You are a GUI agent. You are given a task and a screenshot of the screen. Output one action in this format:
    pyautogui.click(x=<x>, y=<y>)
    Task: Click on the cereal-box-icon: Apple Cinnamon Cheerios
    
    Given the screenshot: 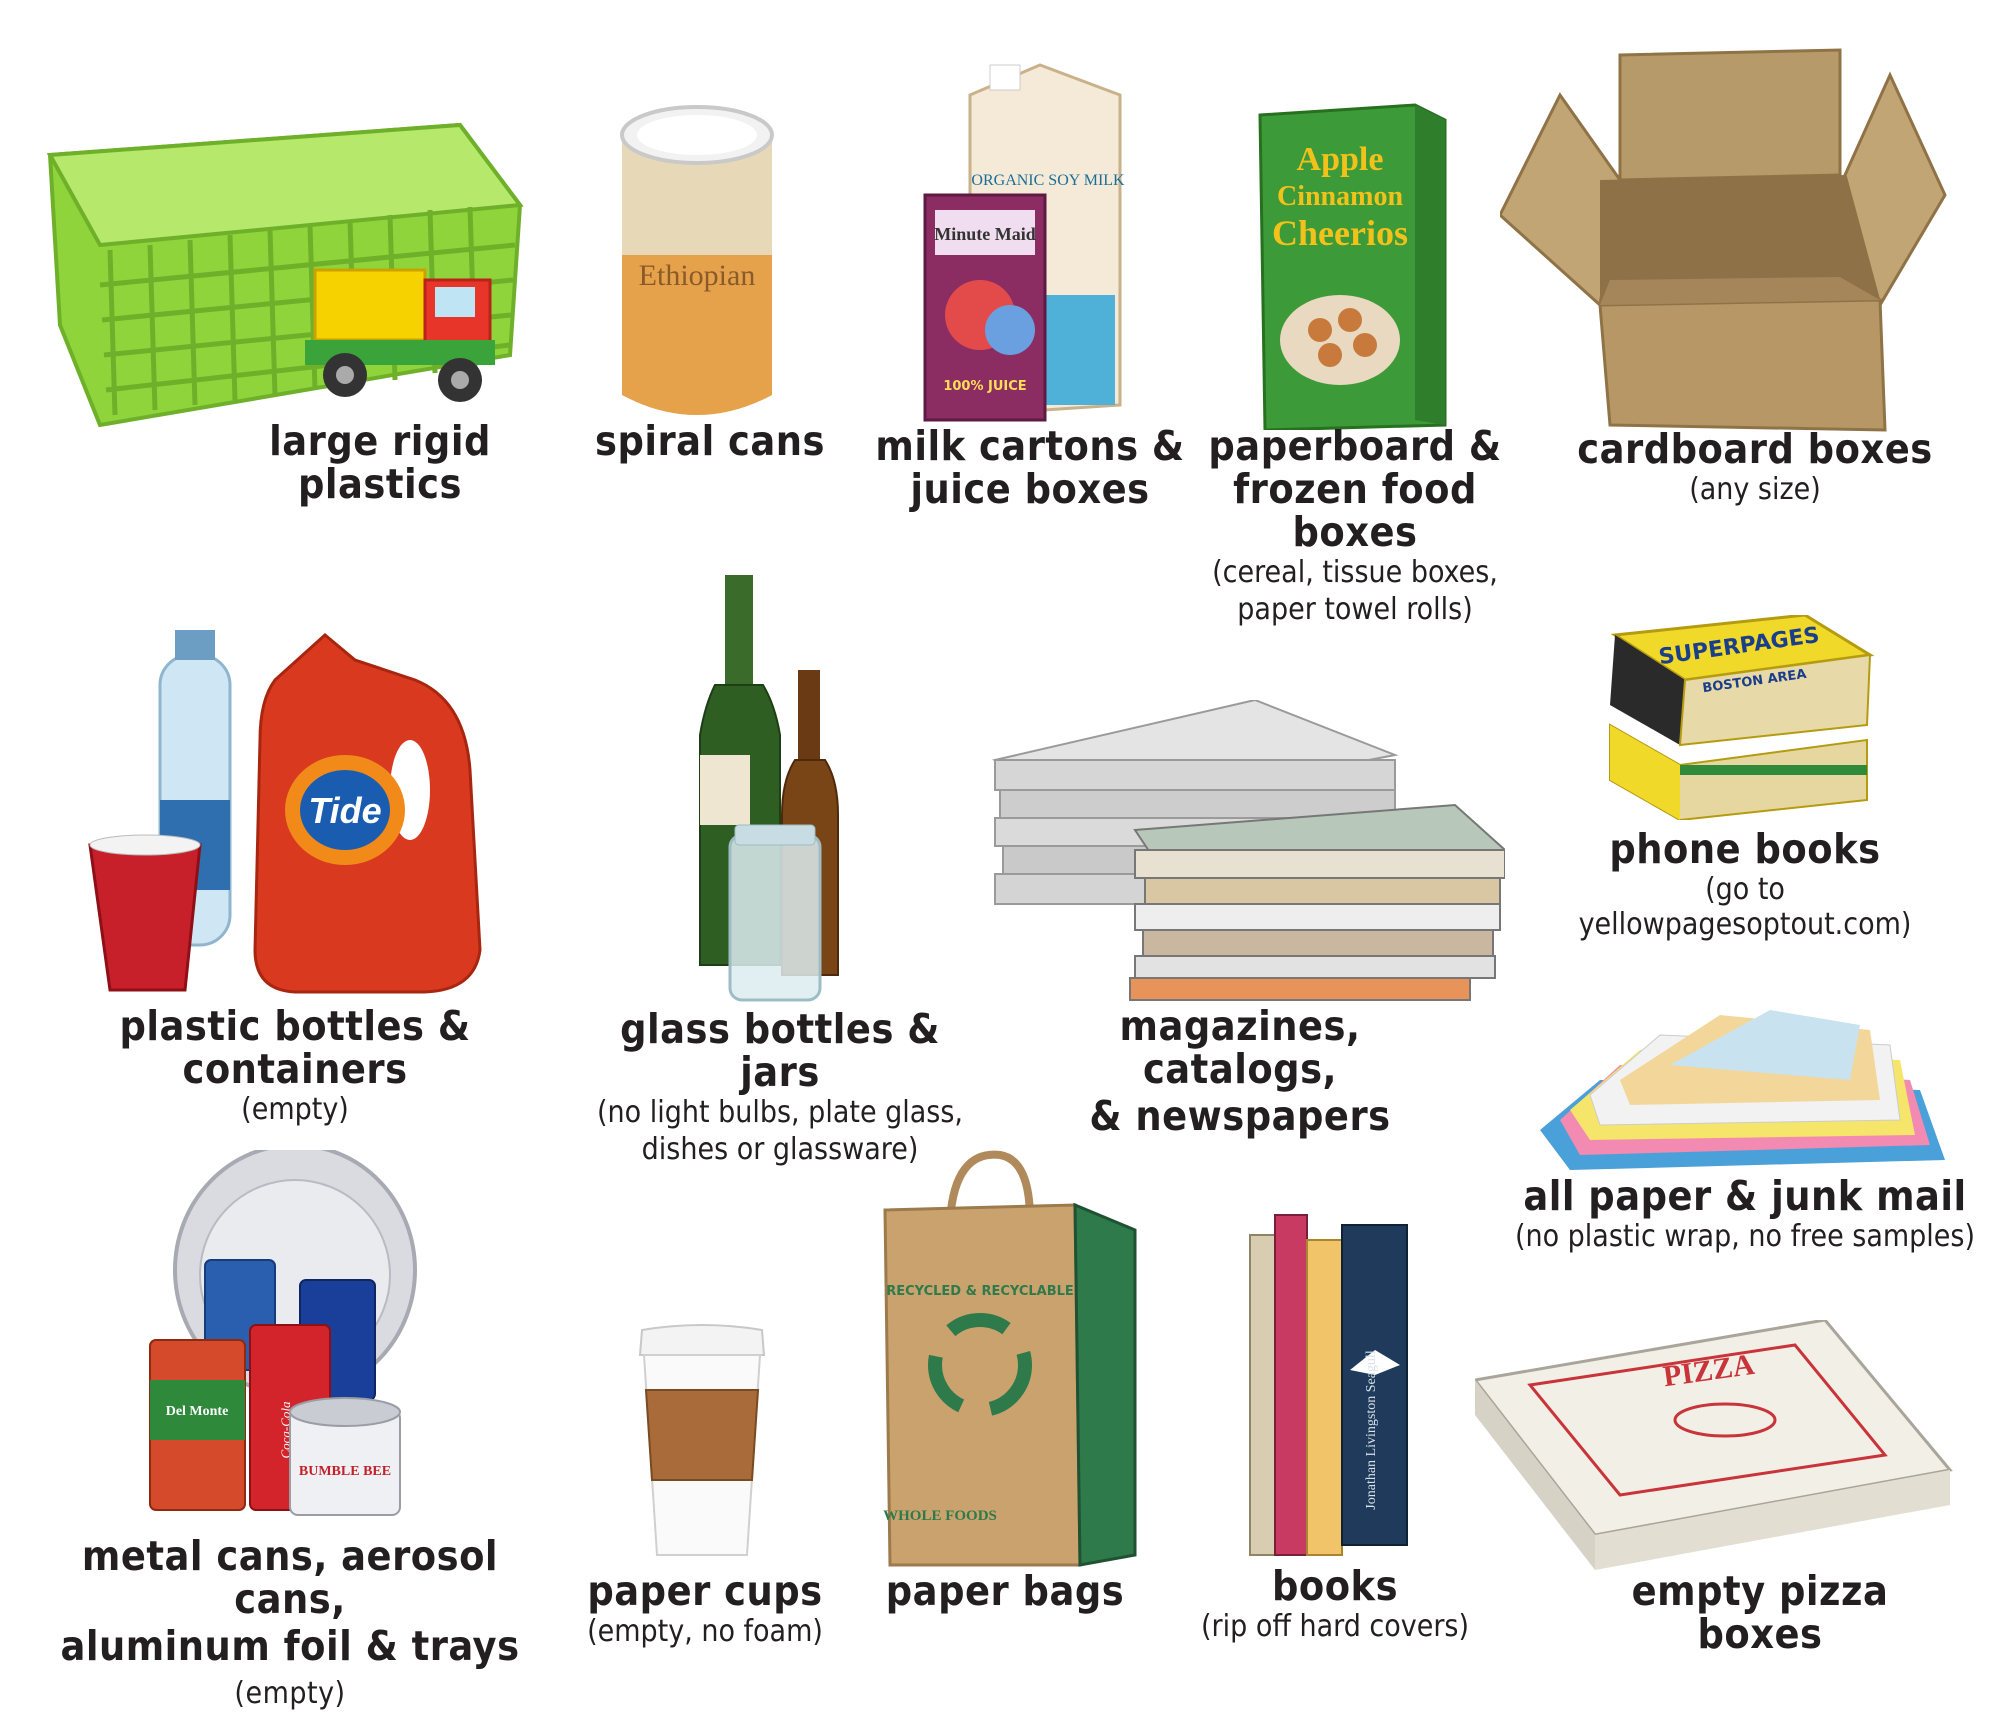 What is the action you would take?
    pyautogui.click(x=1355, y=265)
    